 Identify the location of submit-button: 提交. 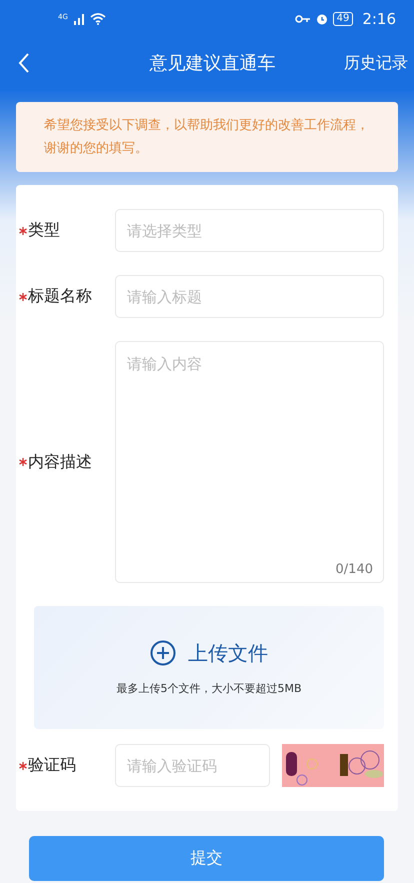
(206, 858).